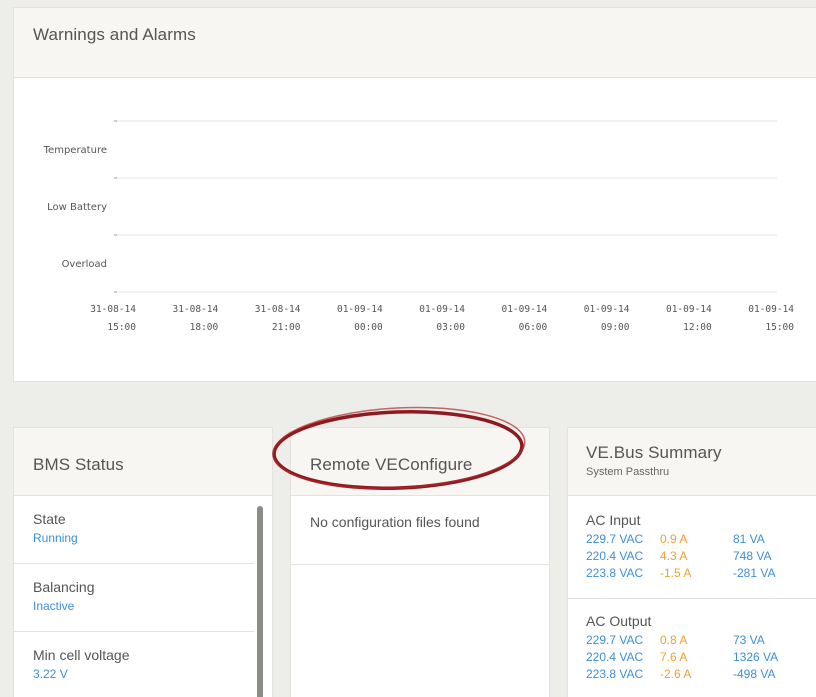 This screenshot has width=816, height=697. What do you see at coordinates (613, 520) in the screenshot?
I see `ac-input-label: AC Input` at bounding box center [613, 520].